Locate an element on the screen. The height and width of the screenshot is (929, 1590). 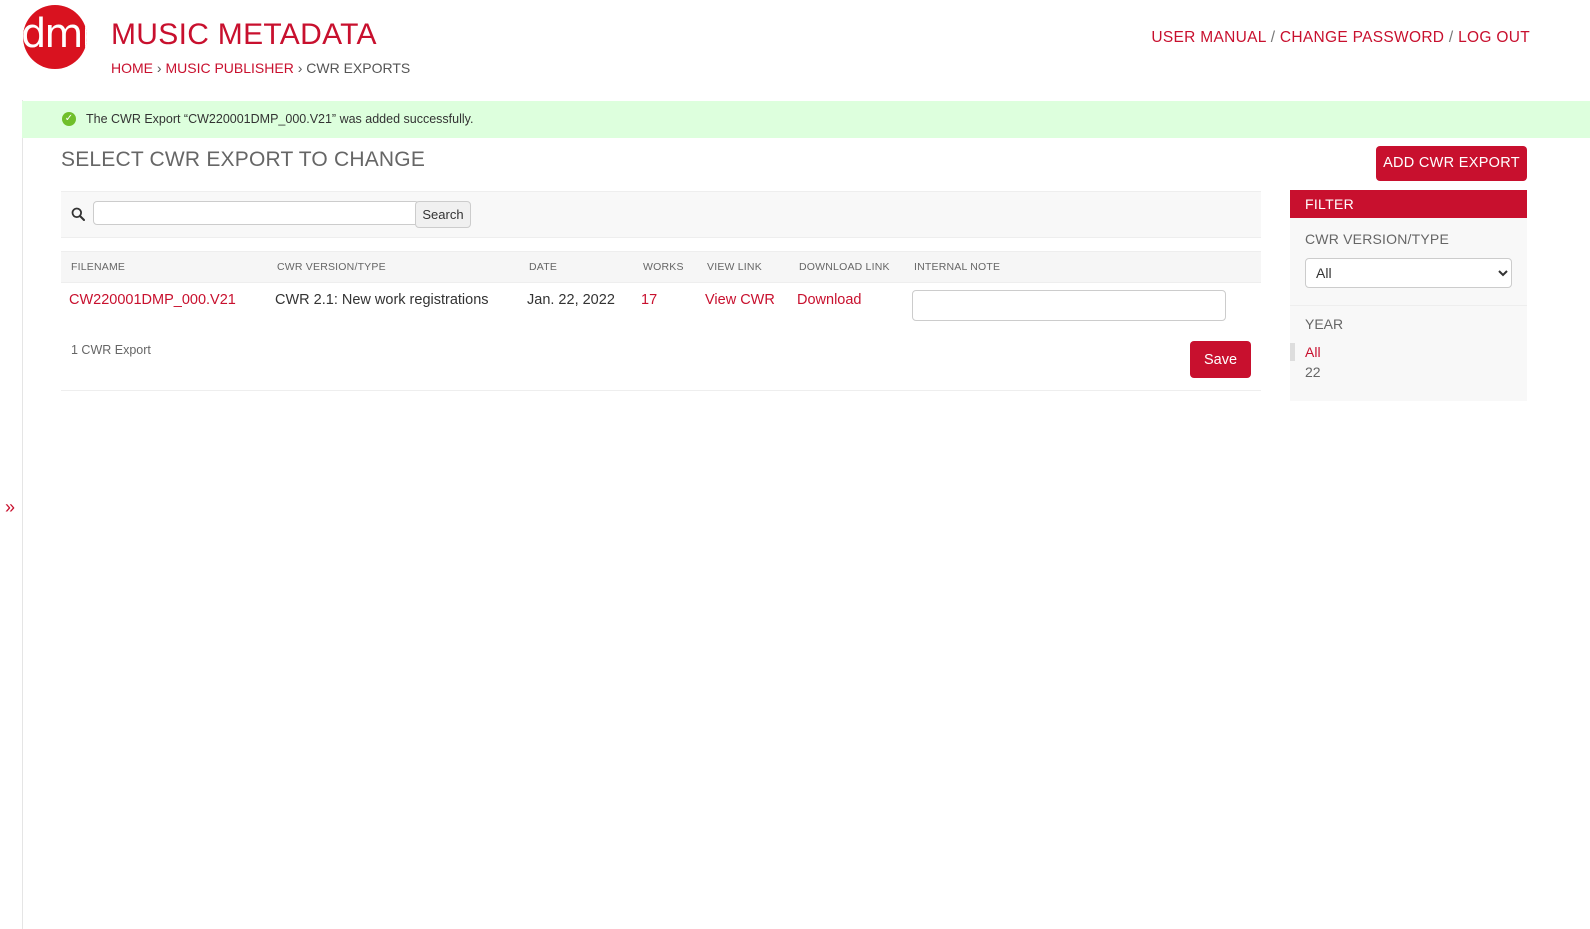
save-button: Save is located at coordinates (1220, 359).